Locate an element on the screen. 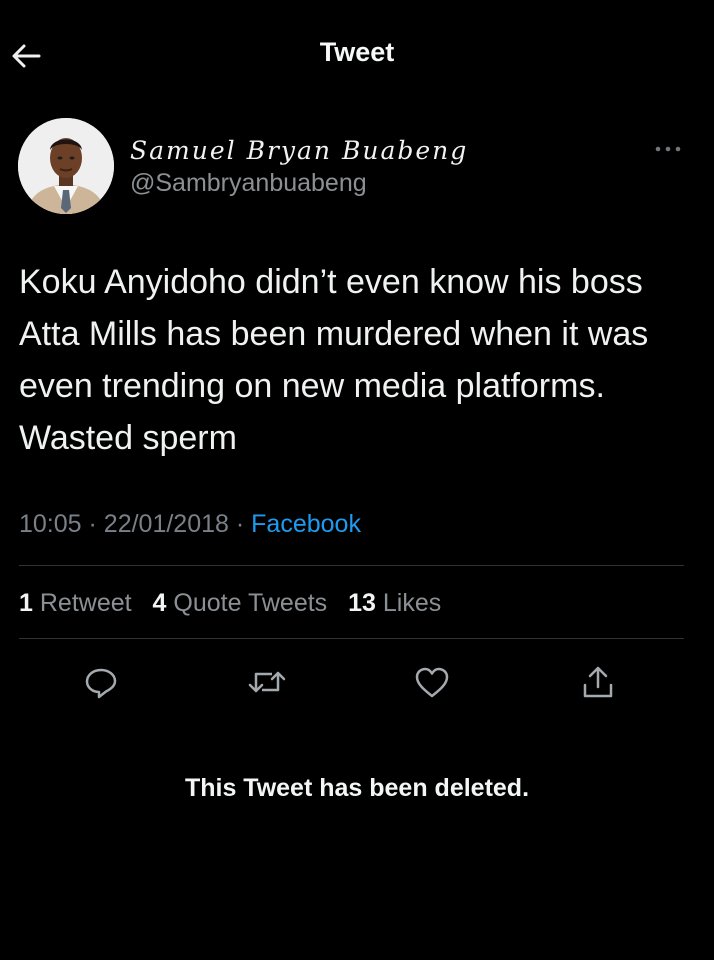 The height and width of the screenshot is (960, 714). retweets-stat: 1 Retweet is located at coordinates (75, 603).